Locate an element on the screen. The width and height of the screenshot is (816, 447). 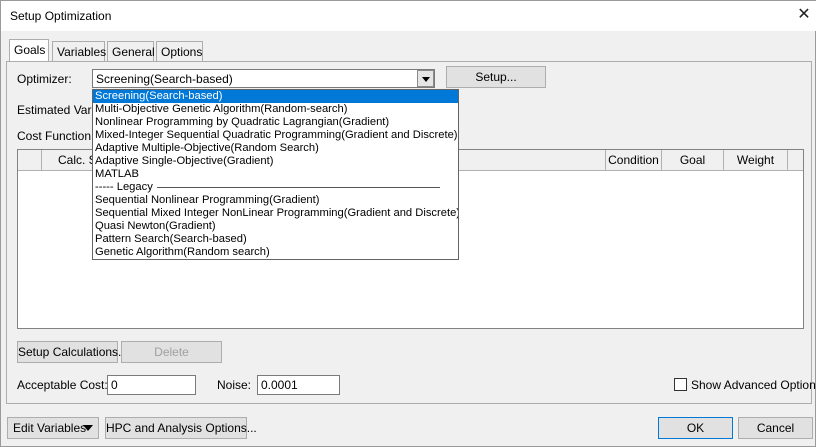
edit-variables-button: Edit Variables is located at coordinates (53, 428).